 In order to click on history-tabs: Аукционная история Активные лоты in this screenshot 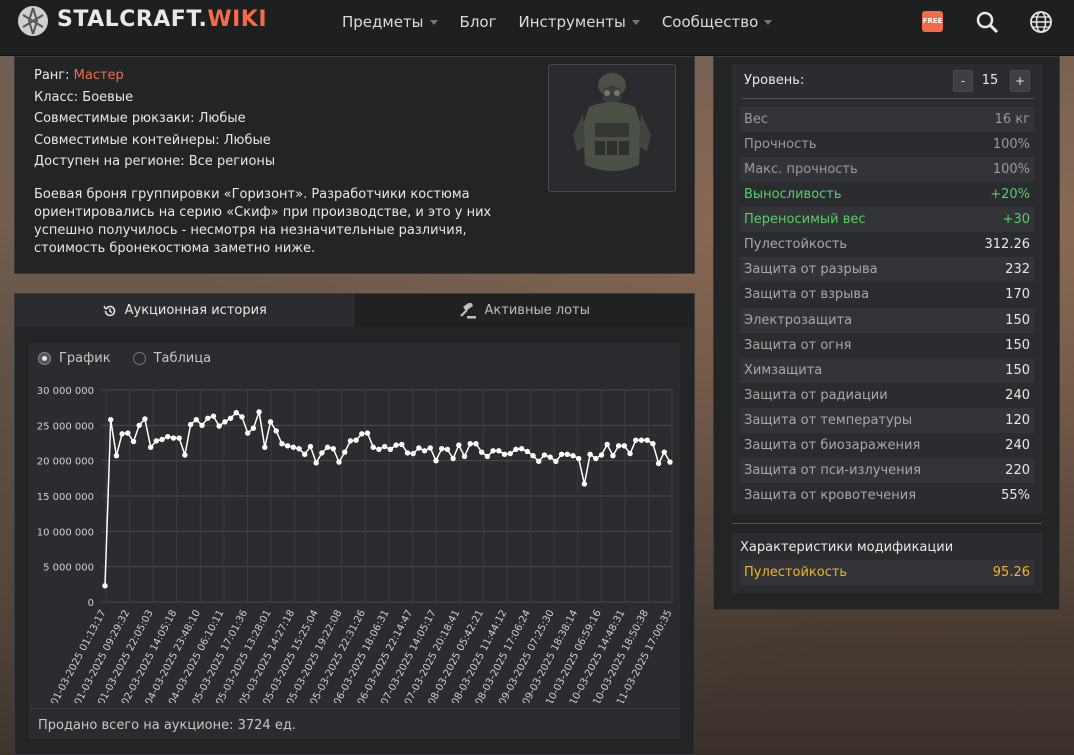, I will do `click(354, 310)`.